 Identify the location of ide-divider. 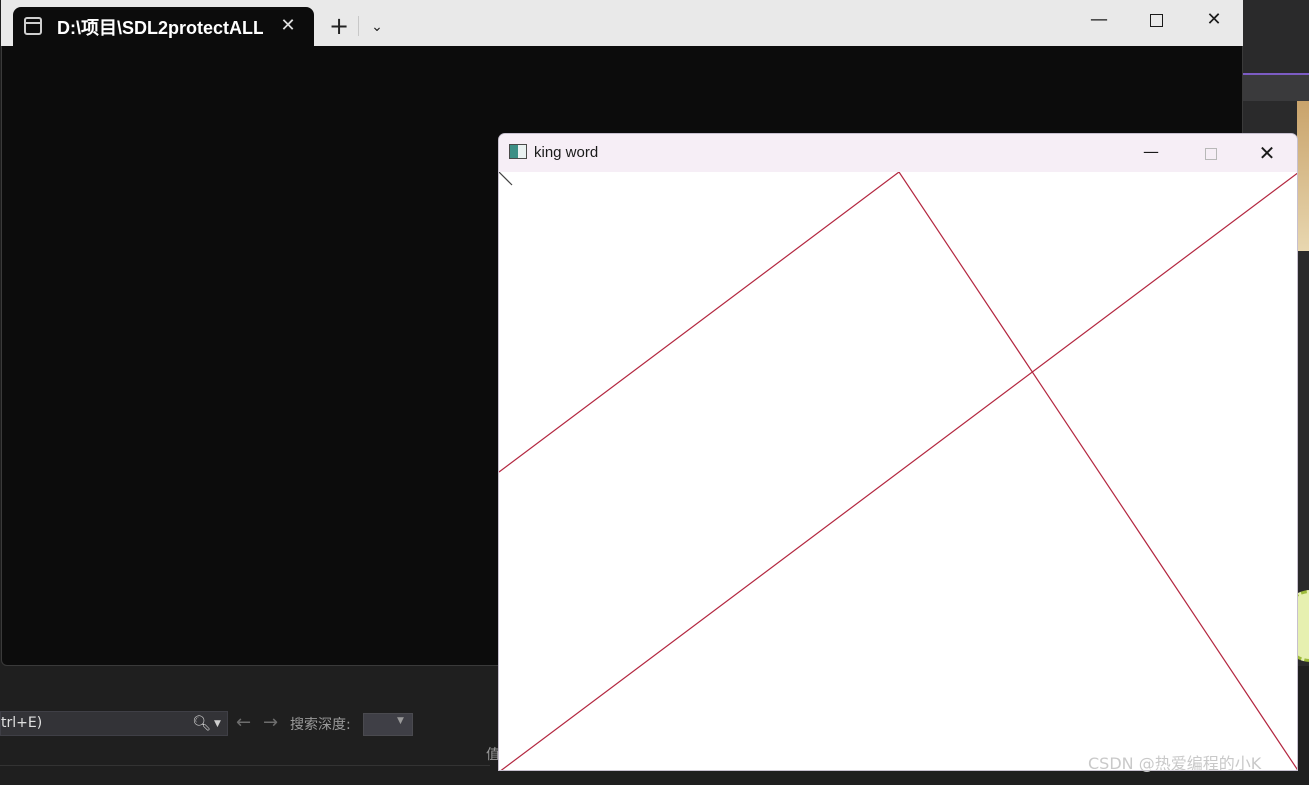
(245, 765).